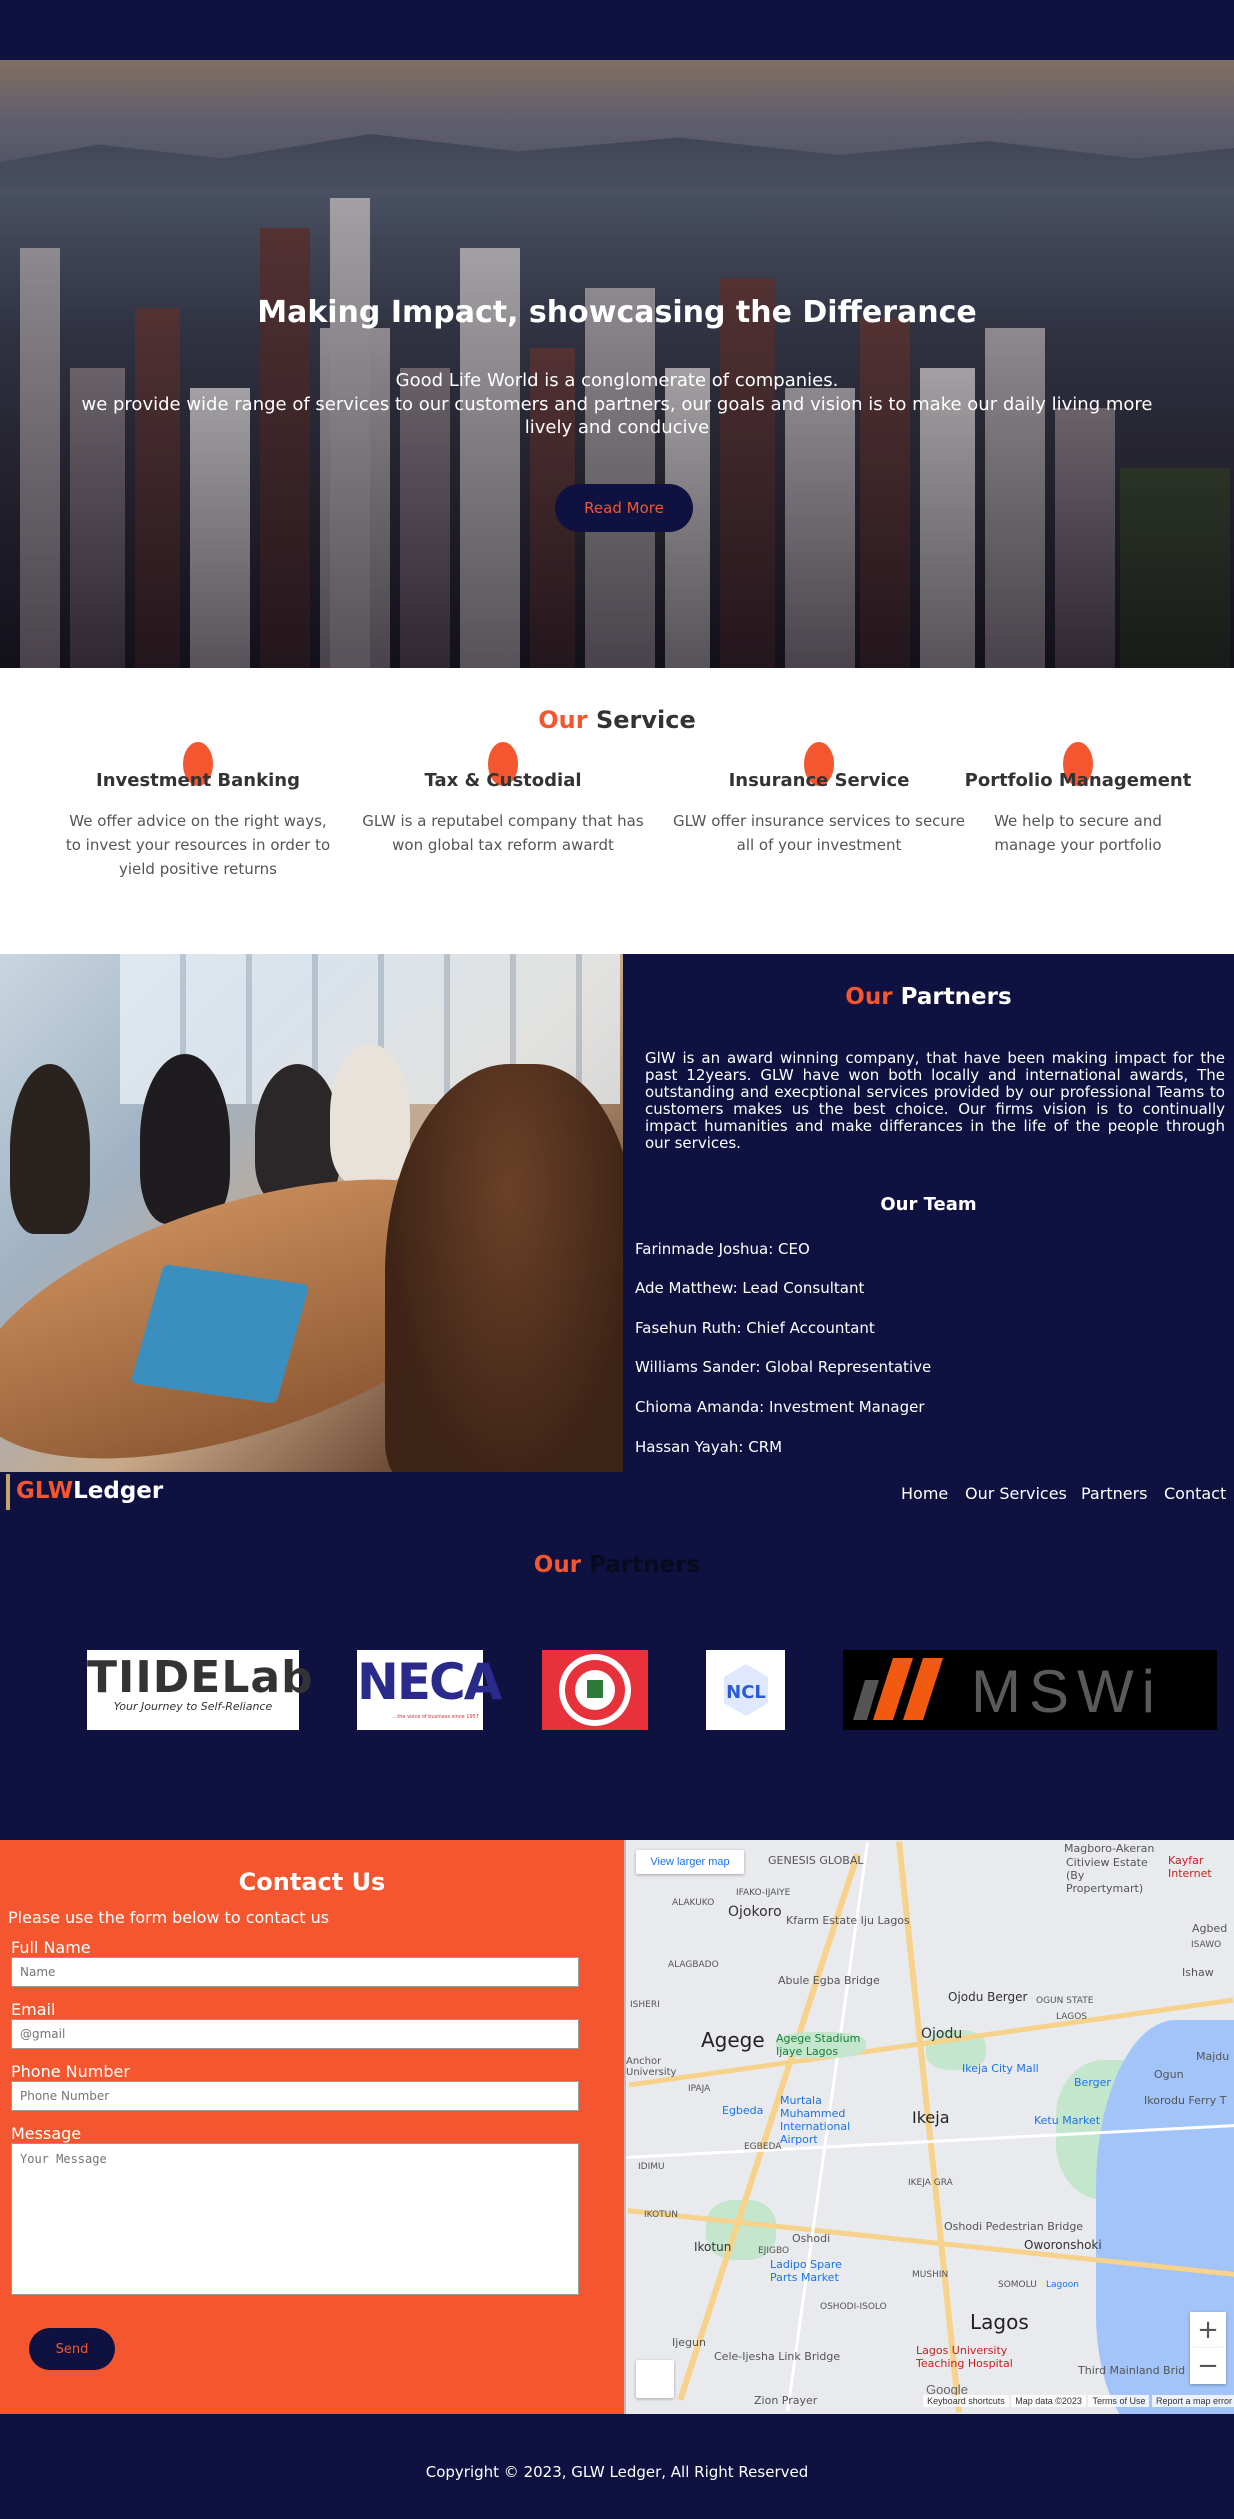 The height and width of the screenshot is (2519, 1234). What do you see at coordinates (1208, 2366) in the screenshot?
I see `zoom-out-button: −` at bounding box center [1208, 2366].